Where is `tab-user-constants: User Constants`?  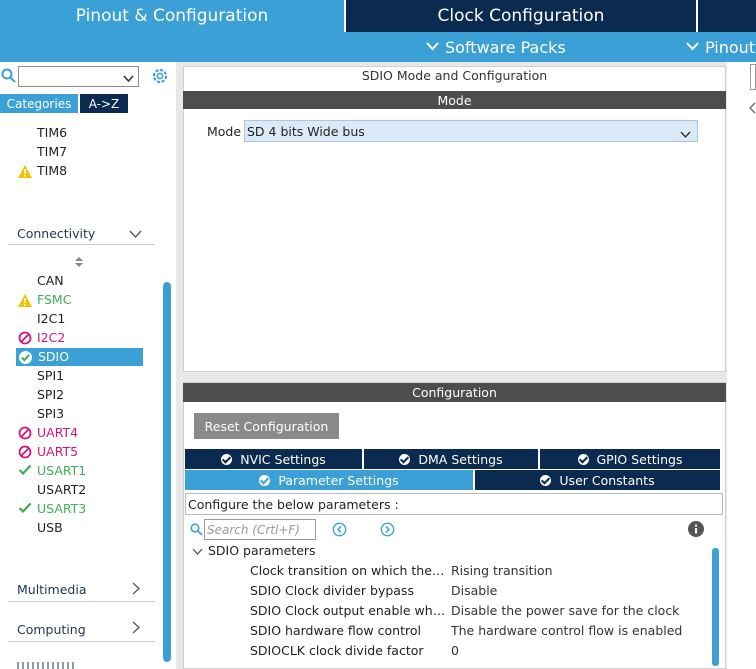
tab-user-constants: User Constants is located at coordinates (597, 480).